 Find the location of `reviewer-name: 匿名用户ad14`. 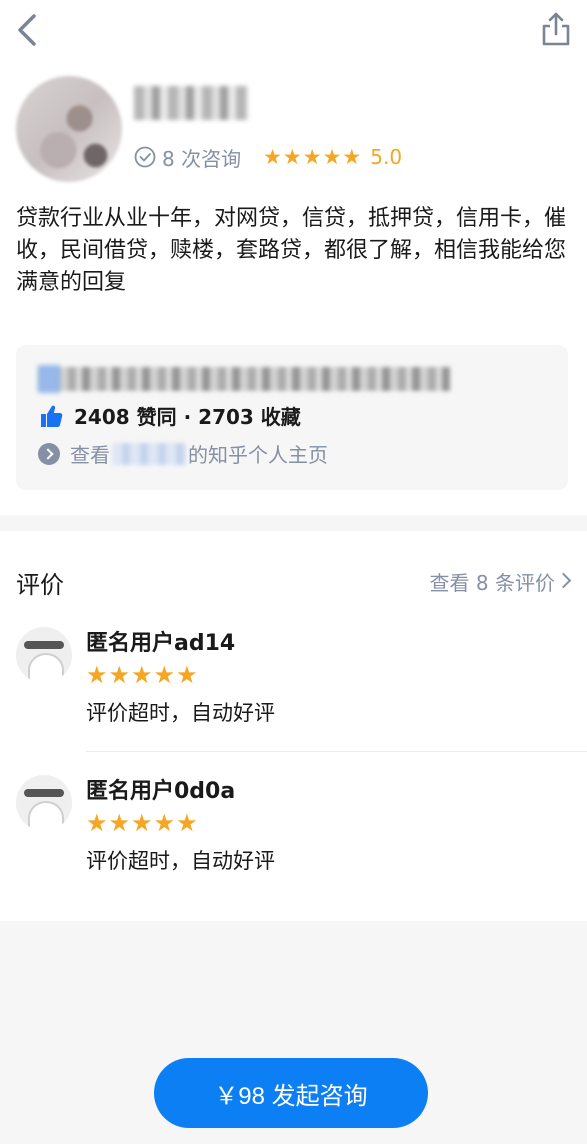

reviewer-name: 匿名用户ad14 is located at coordinates (161, 643).